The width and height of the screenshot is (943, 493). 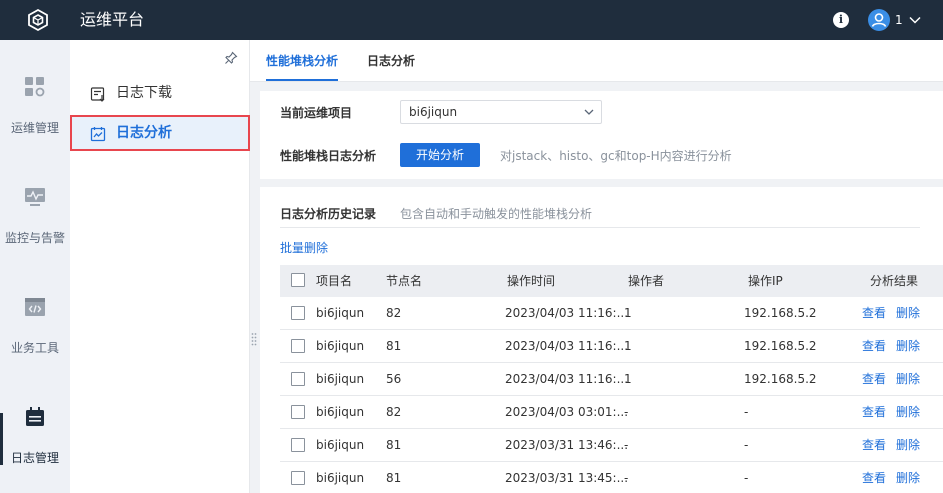 I want to click on bulk-delete-link: 批量删除, so click(x=304, y=248).